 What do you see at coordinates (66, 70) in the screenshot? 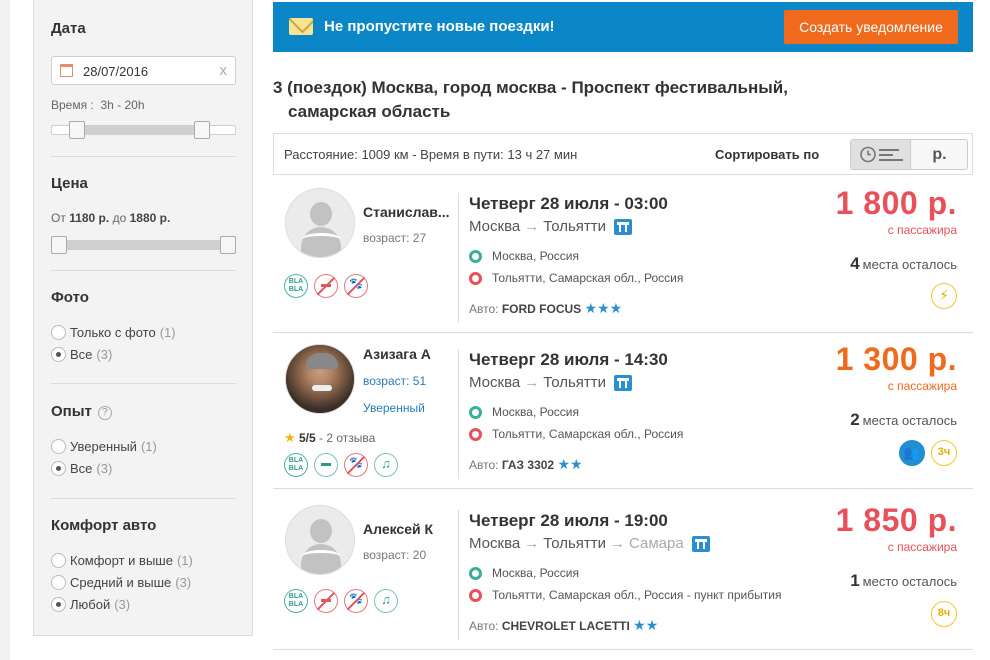
I see `calendar-icon` at bounding box center [66, 70].